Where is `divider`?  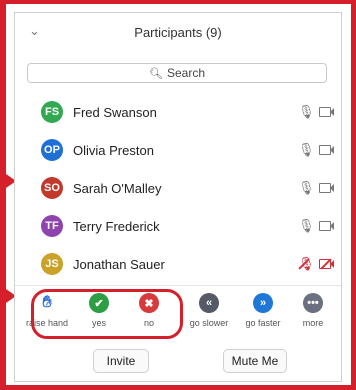 divider is located at coordinates (178, 285).